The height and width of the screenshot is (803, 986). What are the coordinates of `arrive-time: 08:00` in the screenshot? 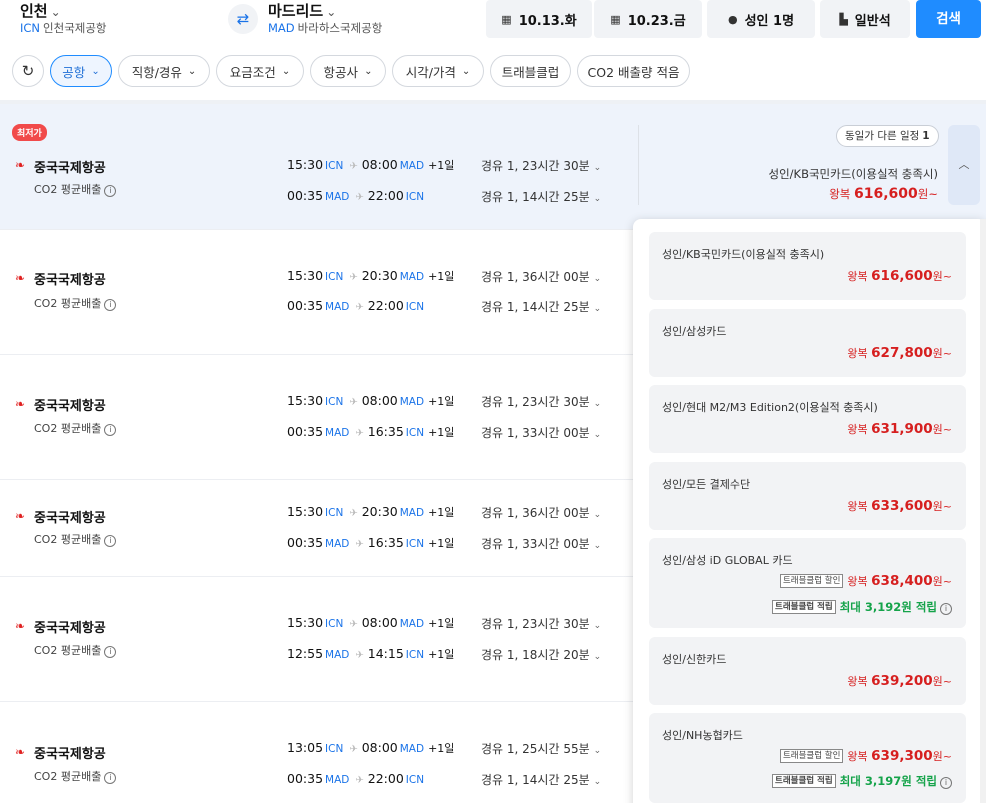 It's located at (379, 400).